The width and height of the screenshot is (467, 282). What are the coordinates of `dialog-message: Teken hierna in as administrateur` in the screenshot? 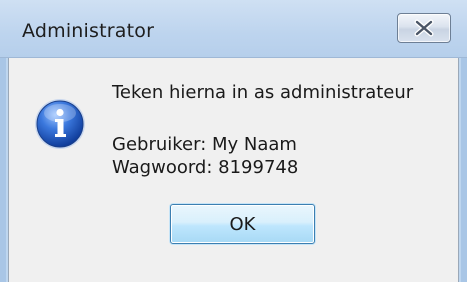 It's located at (263, 92).